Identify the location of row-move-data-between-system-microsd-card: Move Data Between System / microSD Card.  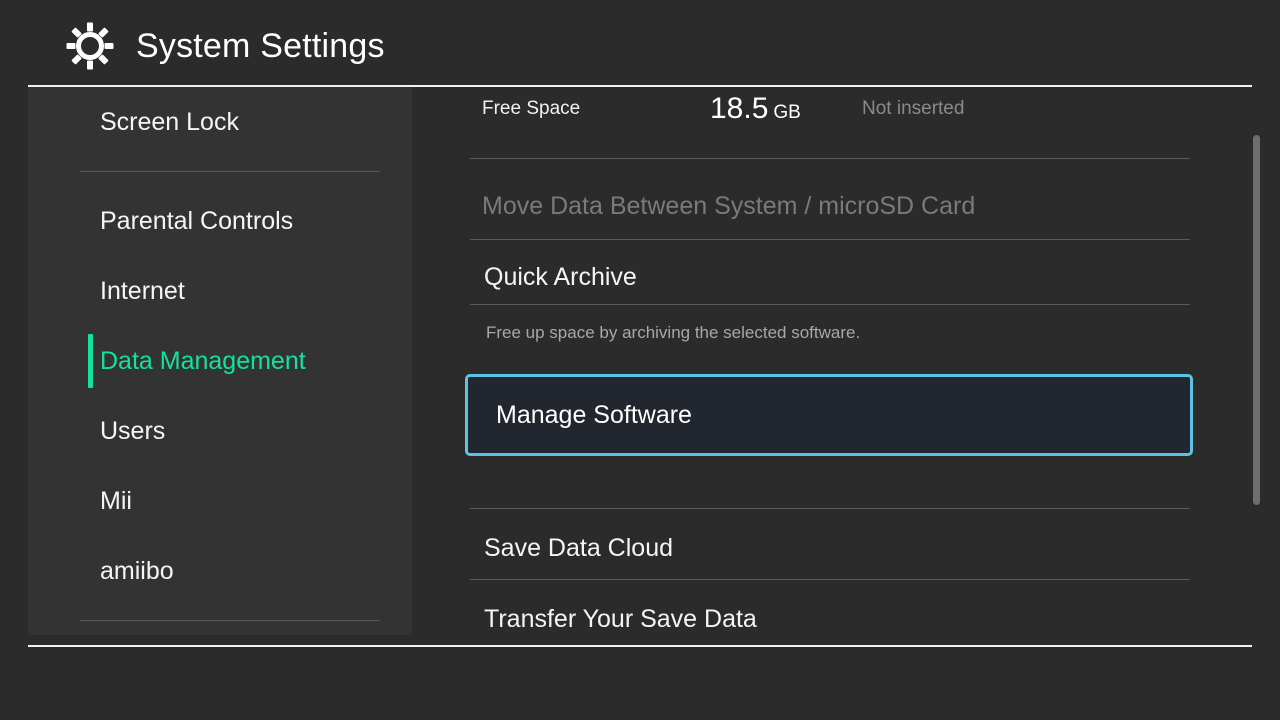
(729, 206).